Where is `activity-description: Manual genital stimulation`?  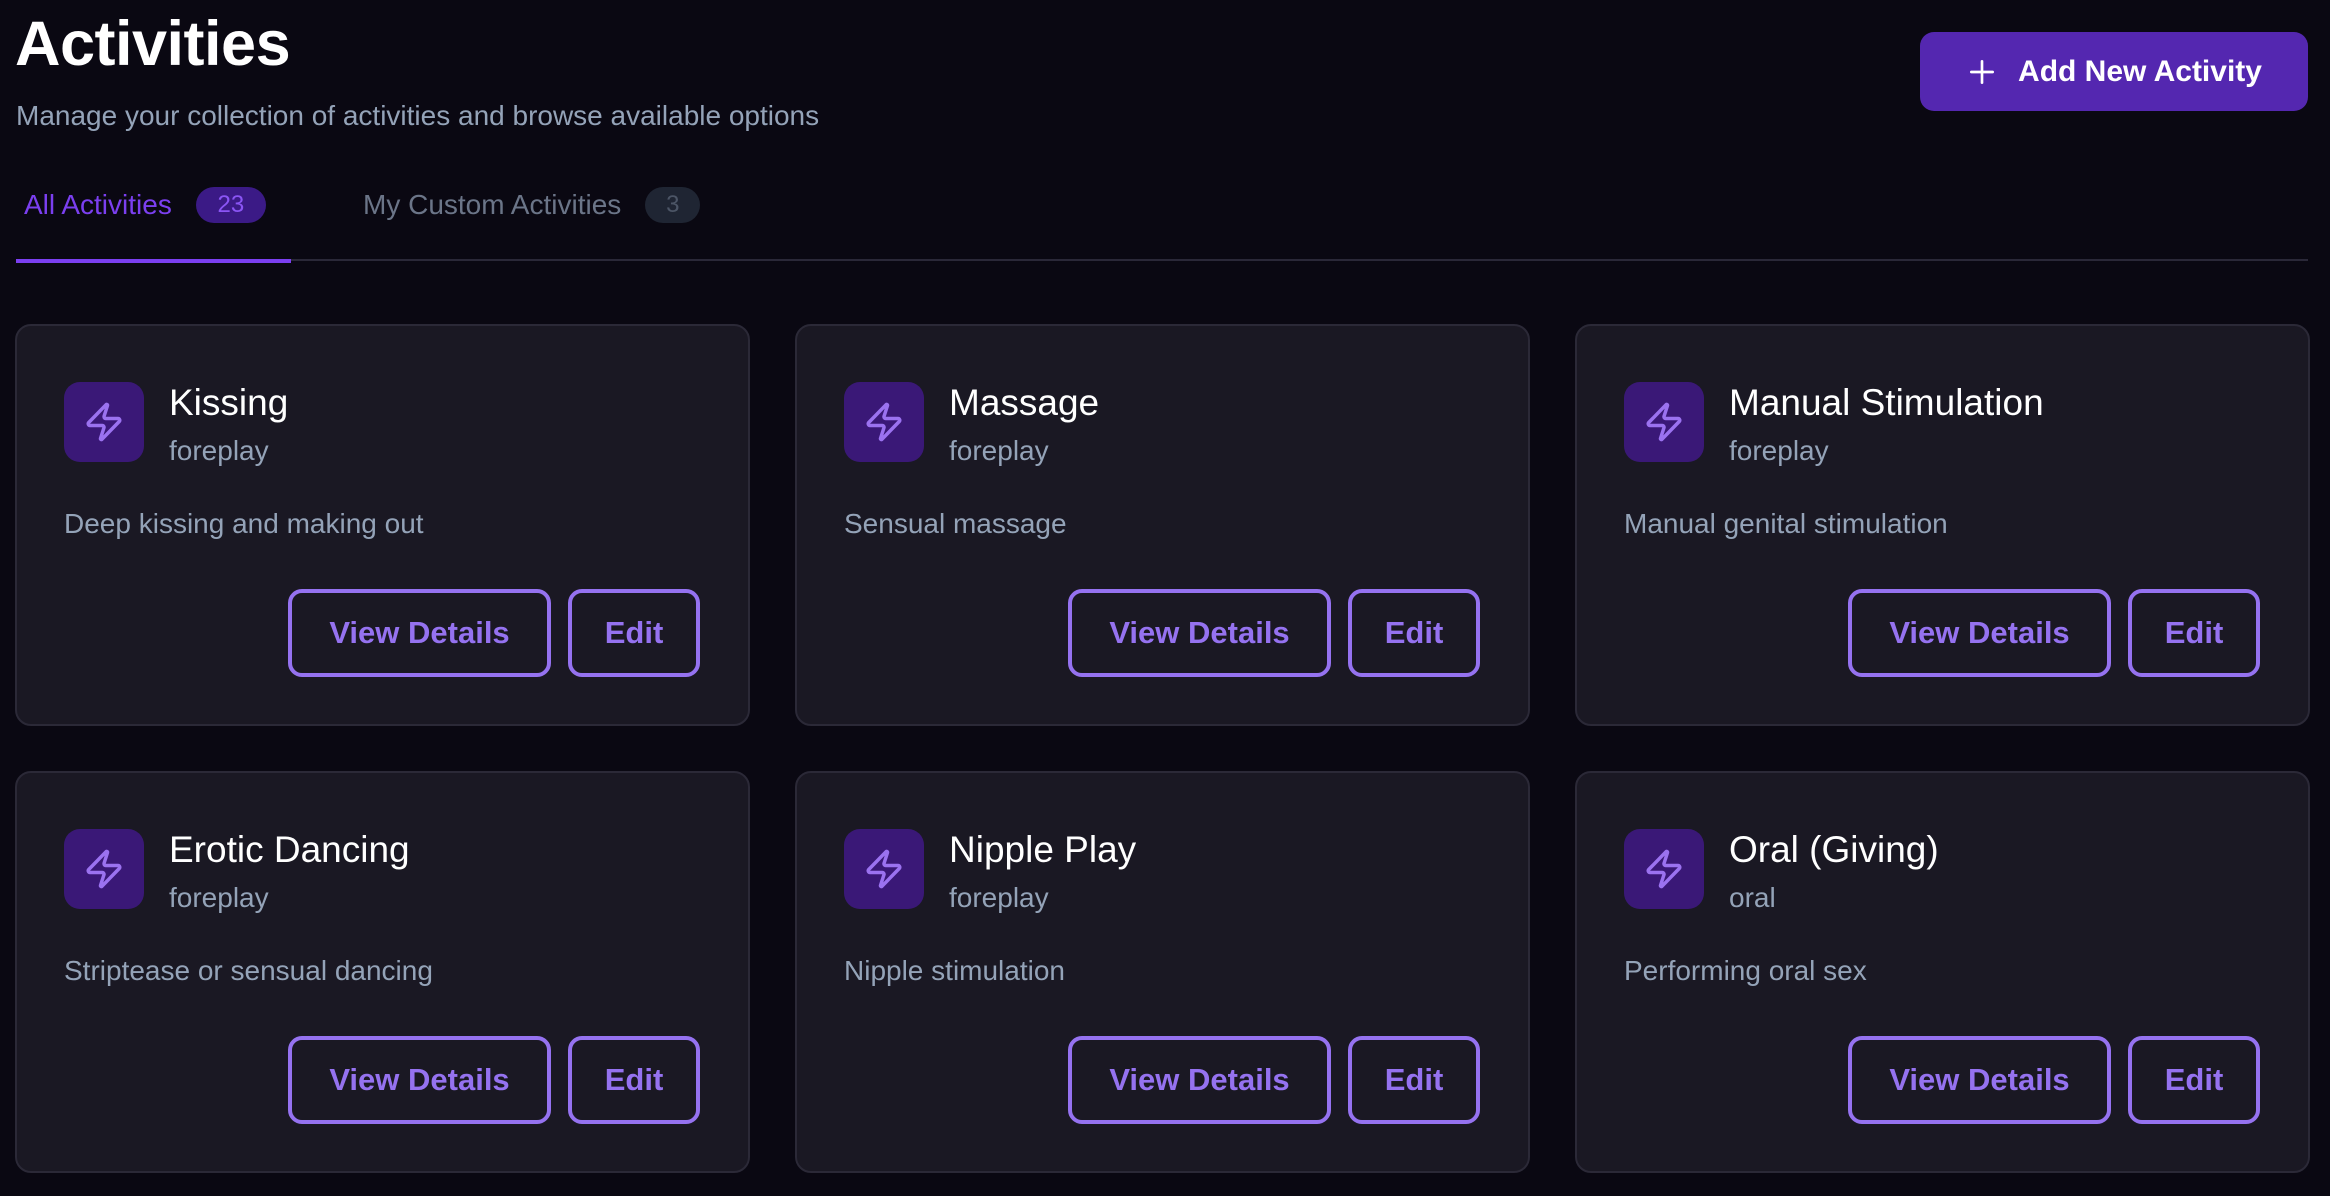 activity-description: Manual genital stimulation is located at coordinates (1786, 523).